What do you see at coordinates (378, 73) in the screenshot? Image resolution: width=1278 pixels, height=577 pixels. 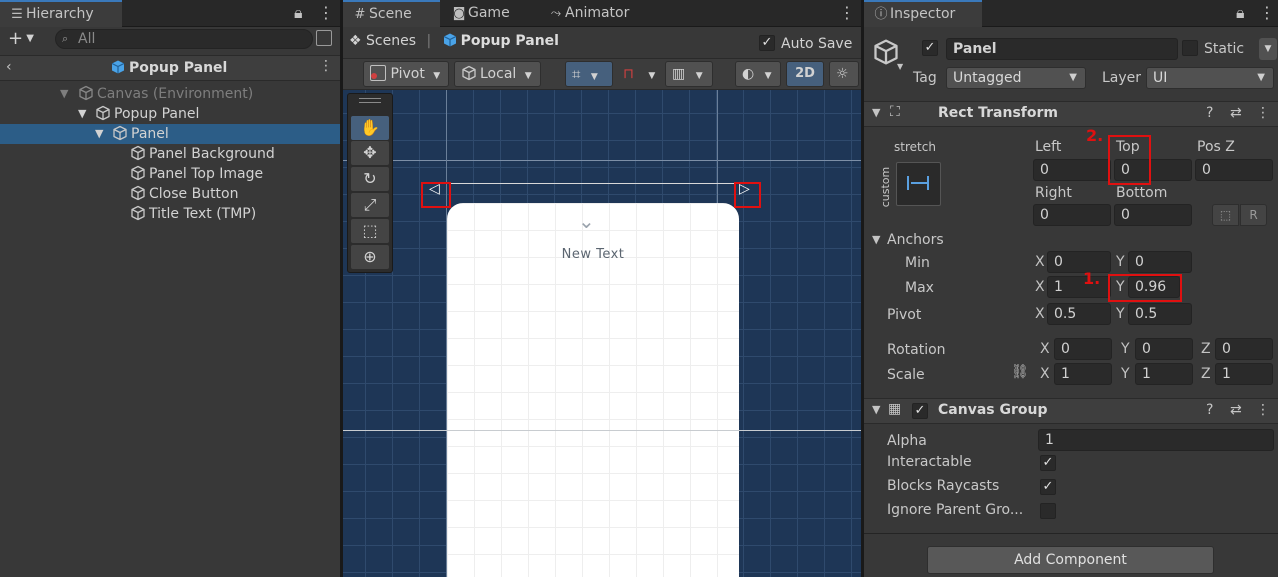 I see `pivot-icon` at bounding box center [378, 73].